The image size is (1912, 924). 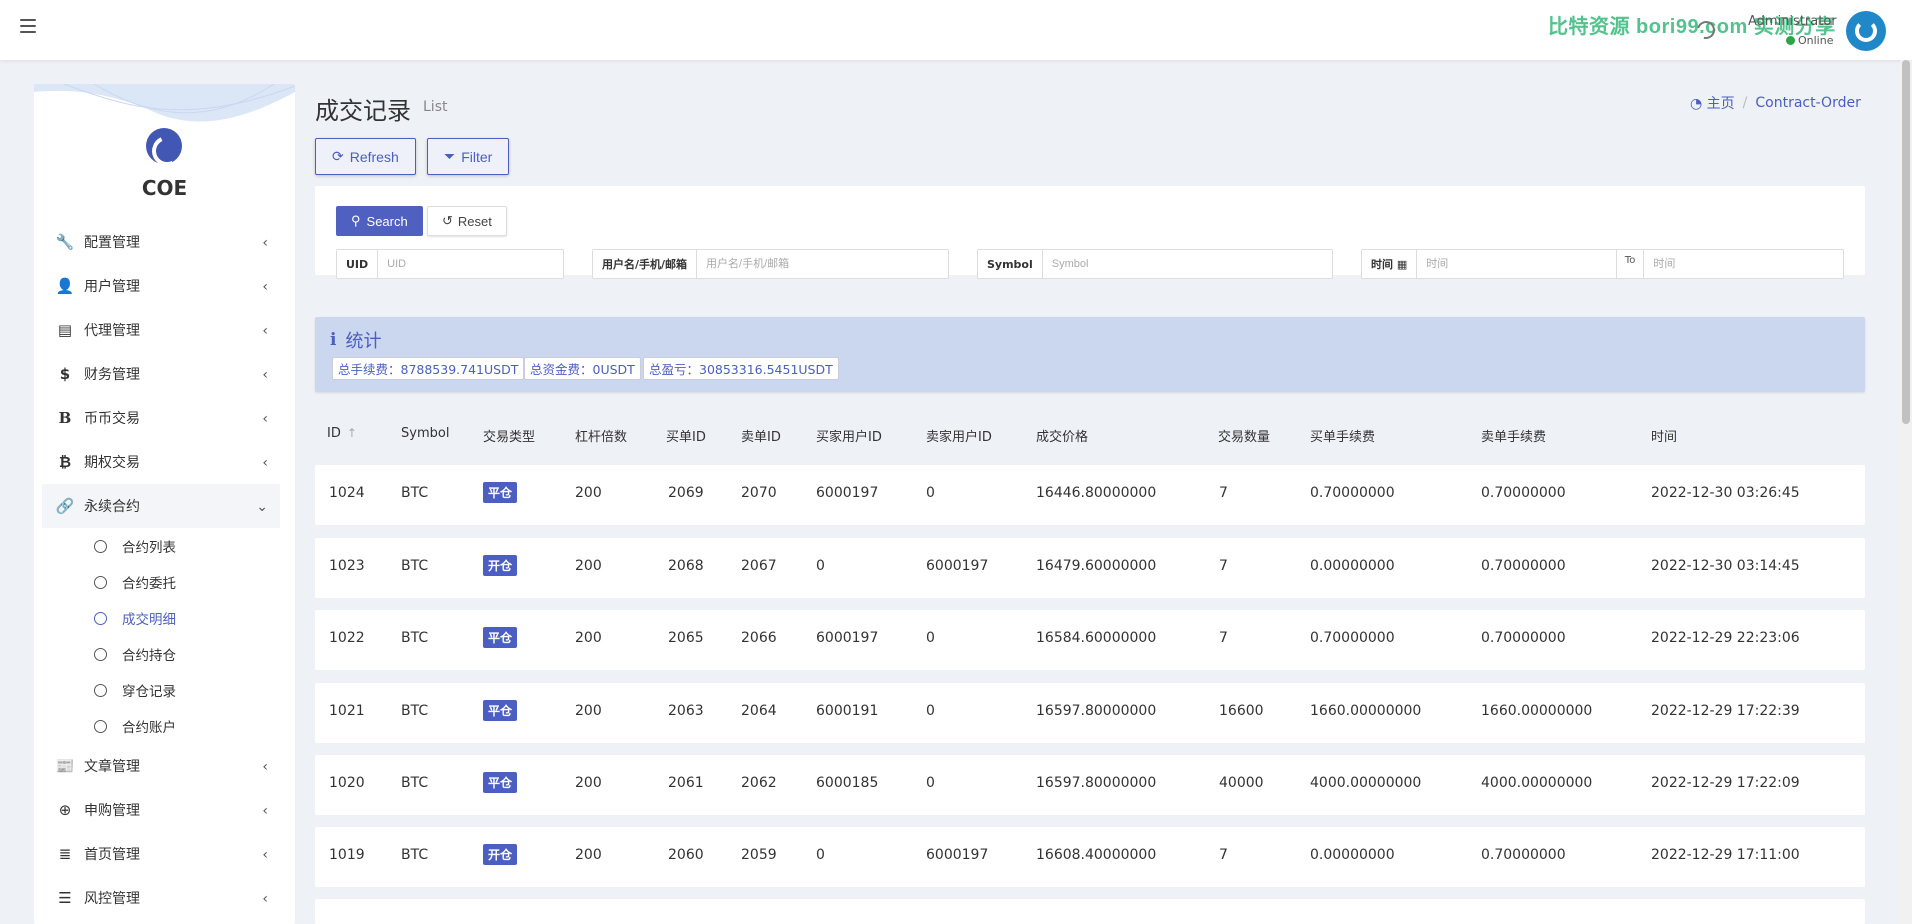 I want to click on page-scrollbar, so click(x=1906, y=492).